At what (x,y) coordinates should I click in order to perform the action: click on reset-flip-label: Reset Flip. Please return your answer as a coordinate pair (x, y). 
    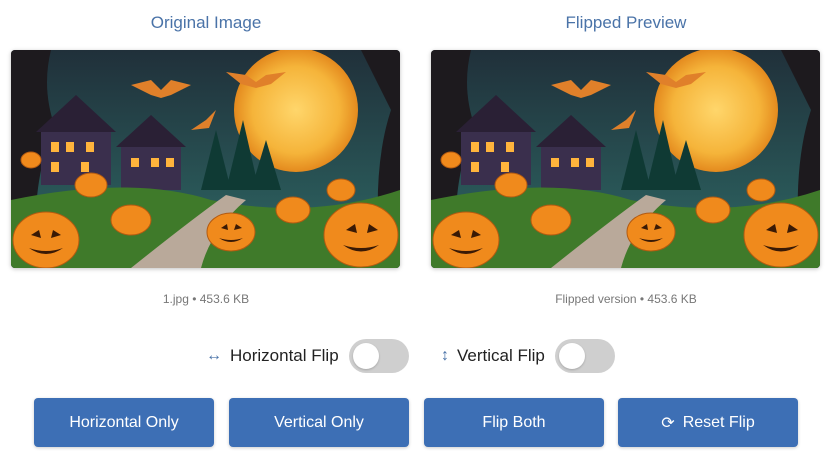
    Looking at the image, I should click on (718, 422).